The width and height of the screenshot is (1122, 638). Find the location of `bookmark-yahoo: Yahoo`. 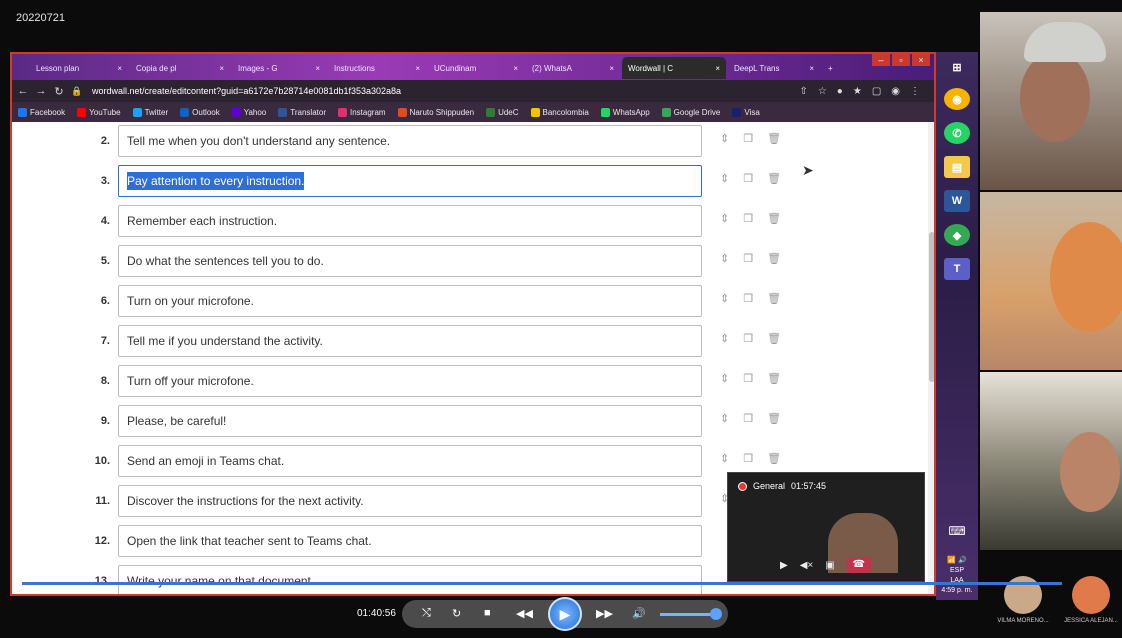

bookmark-yahoo: Yahoo is located at coordinates (248, 112).